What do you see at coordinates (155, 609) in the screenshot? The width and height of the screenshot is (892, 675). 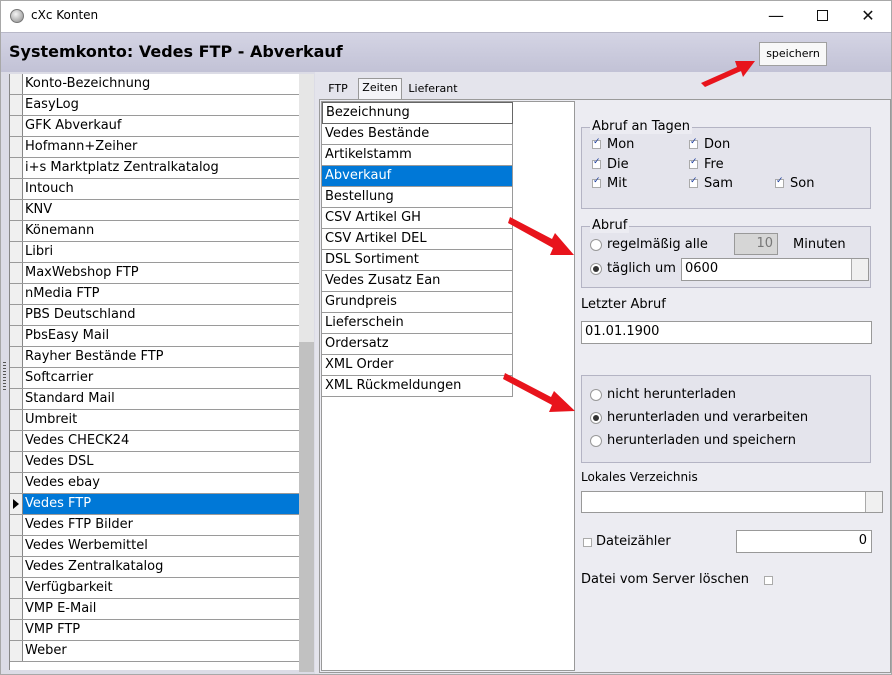 I see `account-row: VMP E-Mail` at bounding box center [155, 609].